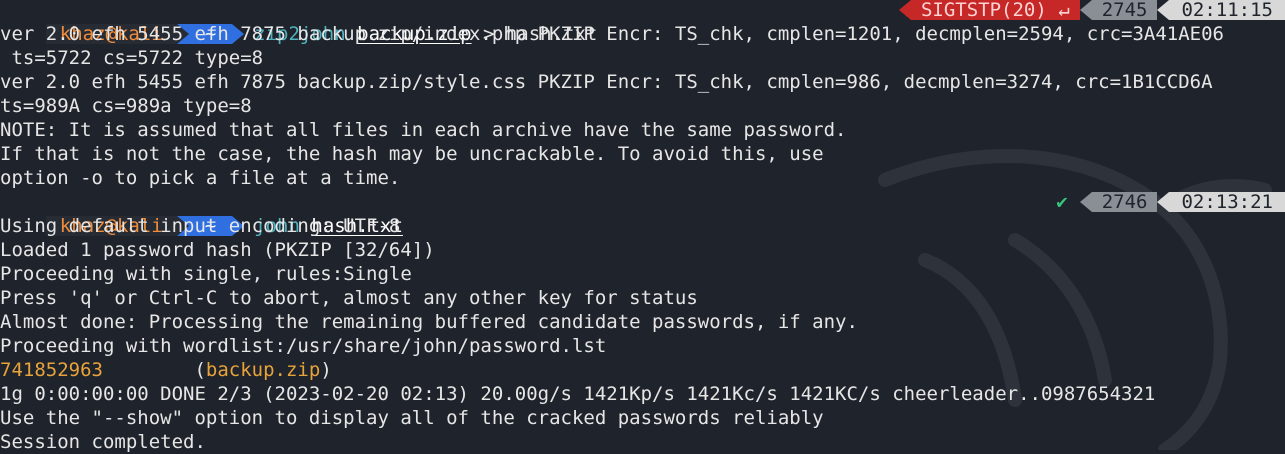 The image size is (1285, 454). What do you see at coordinates (1227, 202) in the screenshot?
I see `prompt-time: 02:13:21` at bounding box center [1227, 202].